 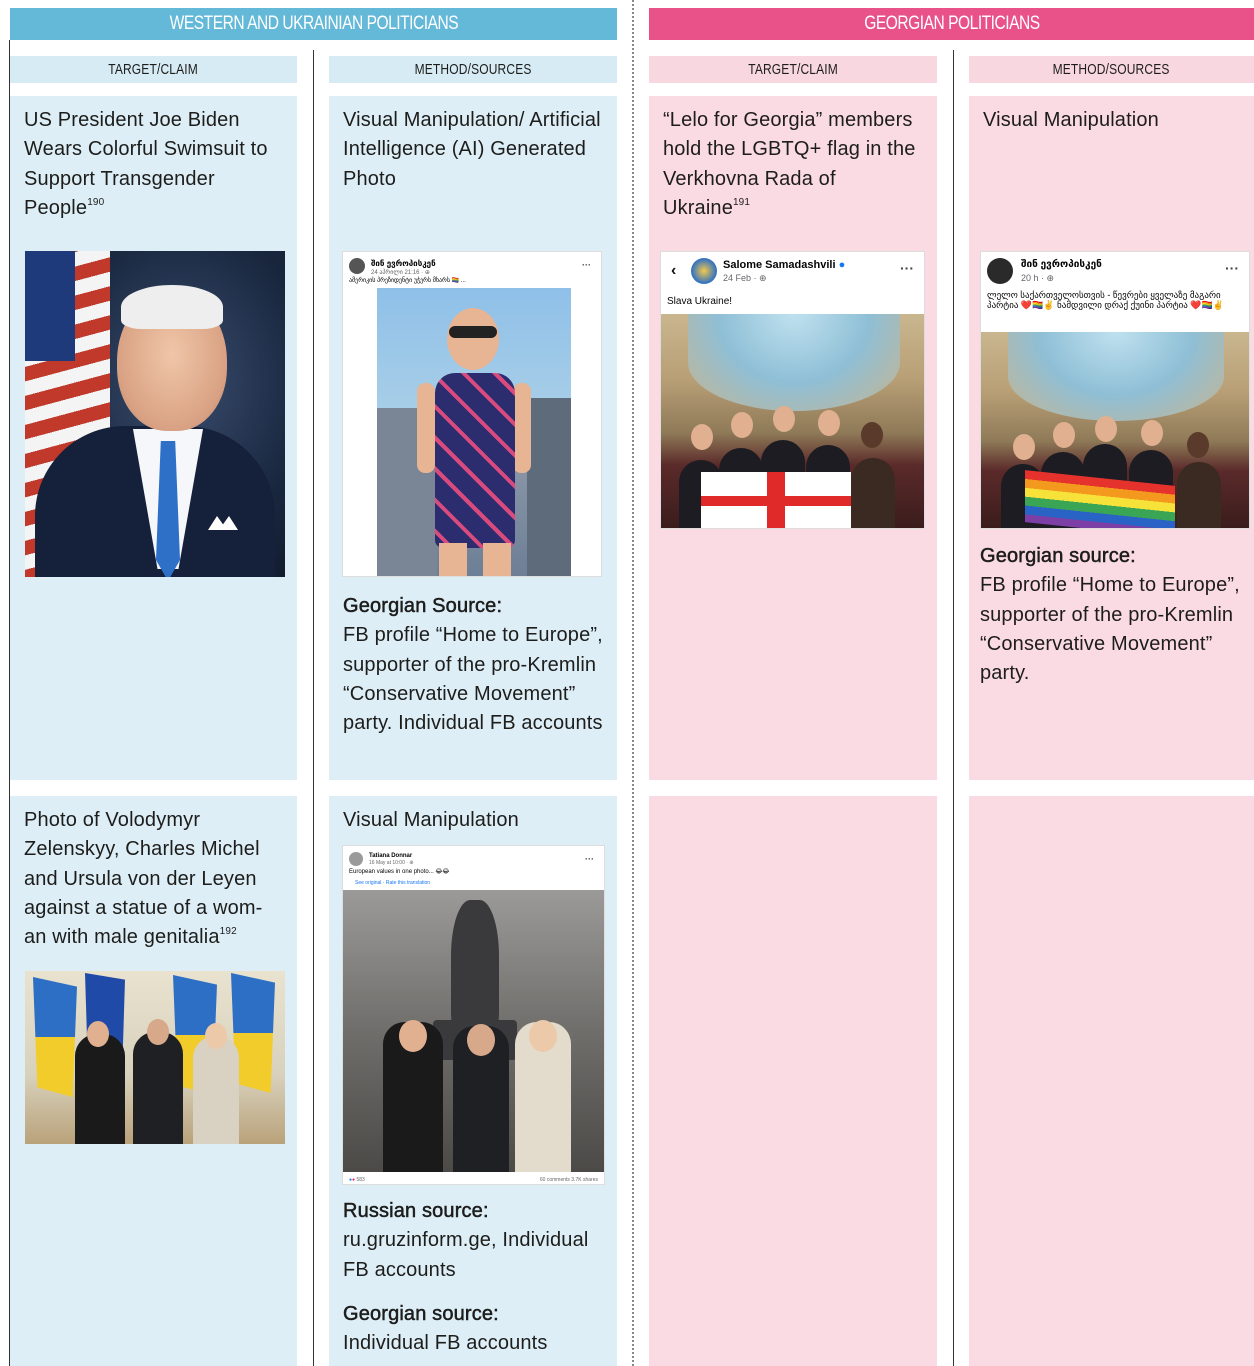 What do you see at coordinates (1111, 69) in the screenshot?
I see `header-method-sources-georgian: METHOD/SOURCES` at bounding box center [1111, 69].